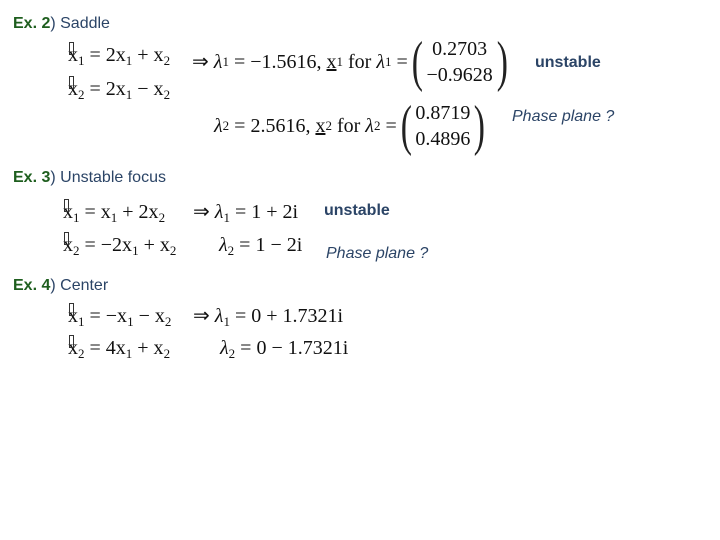 This screenshot has height=540, width=720. What do you see at coordinates (114, 212) in the screenshot?
I see `equation-1: x1 = x1 + 2x2` at bounding box center [114, 212].